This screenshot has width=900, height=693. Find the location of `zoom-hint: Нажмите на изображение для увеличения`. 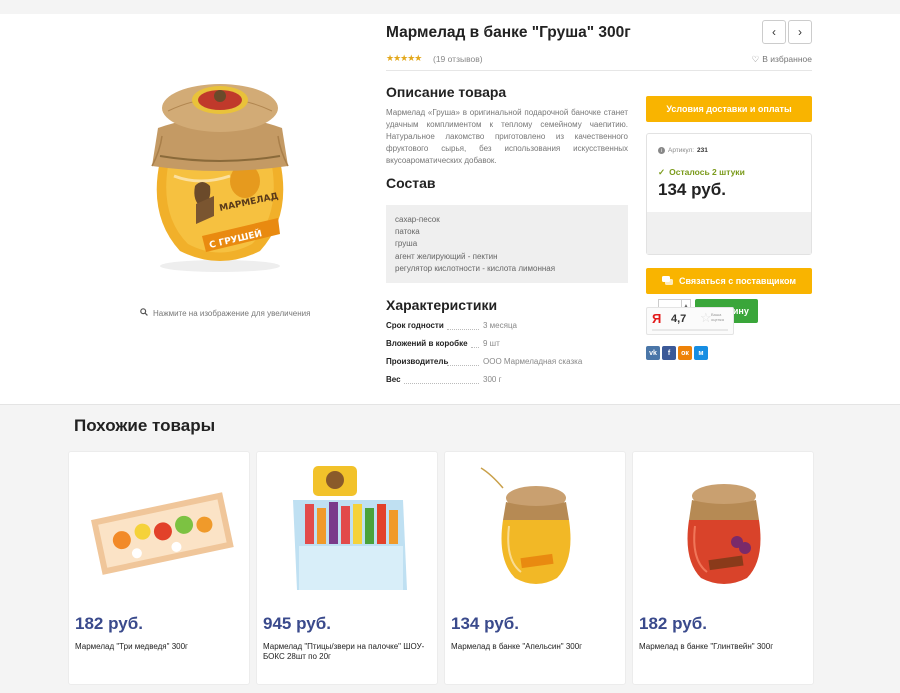

zoom-hint: Нажмите на изображение для увеличения is located at coordinates (225, 313).